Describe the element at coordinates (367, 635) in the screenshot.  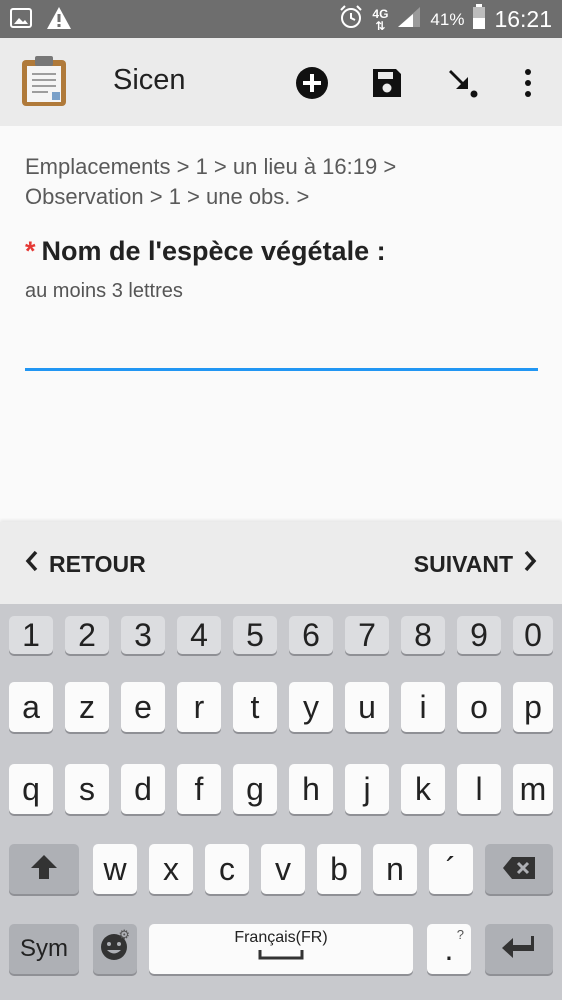
I see `key-7: 7` at that location.